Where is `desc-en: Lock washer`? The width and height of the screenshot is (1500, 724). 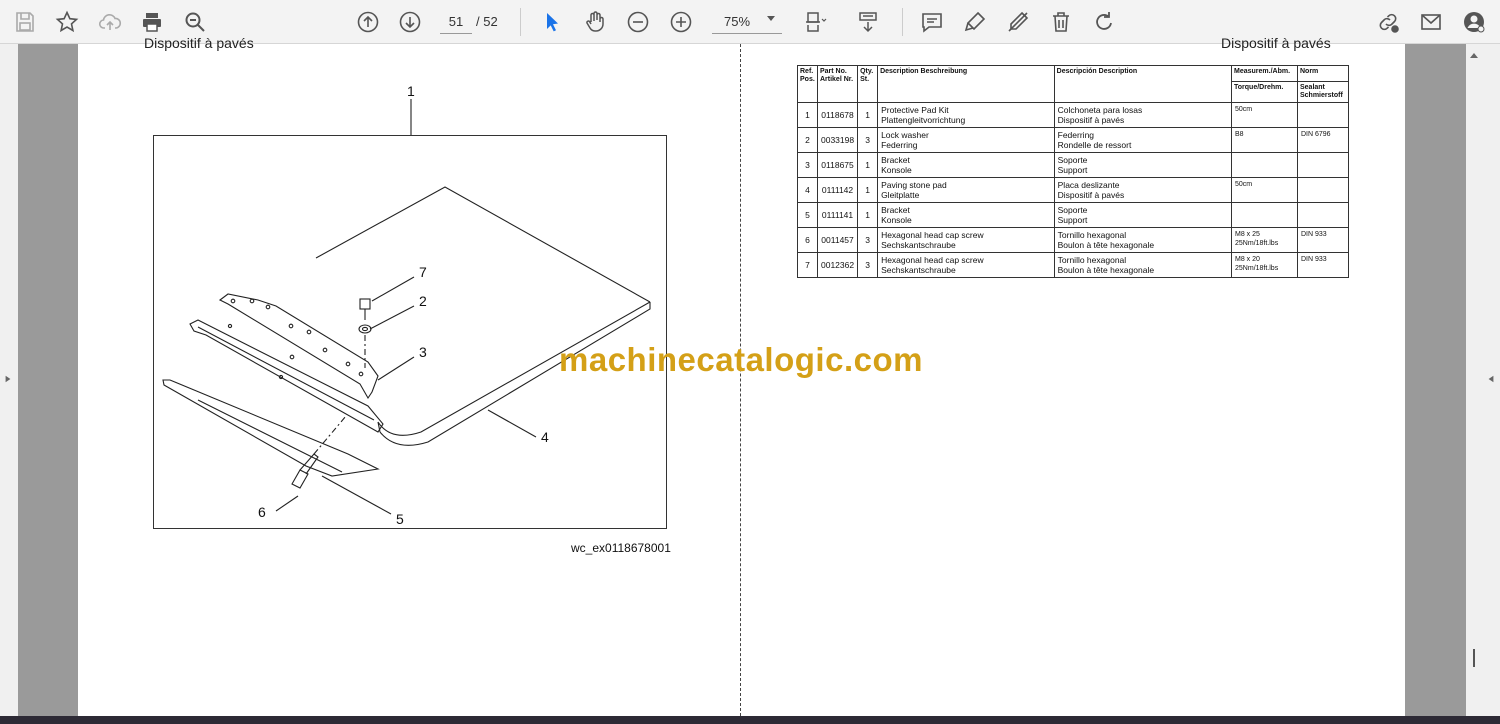
desc-en: Lock washer is located at coordinates (905, 135).